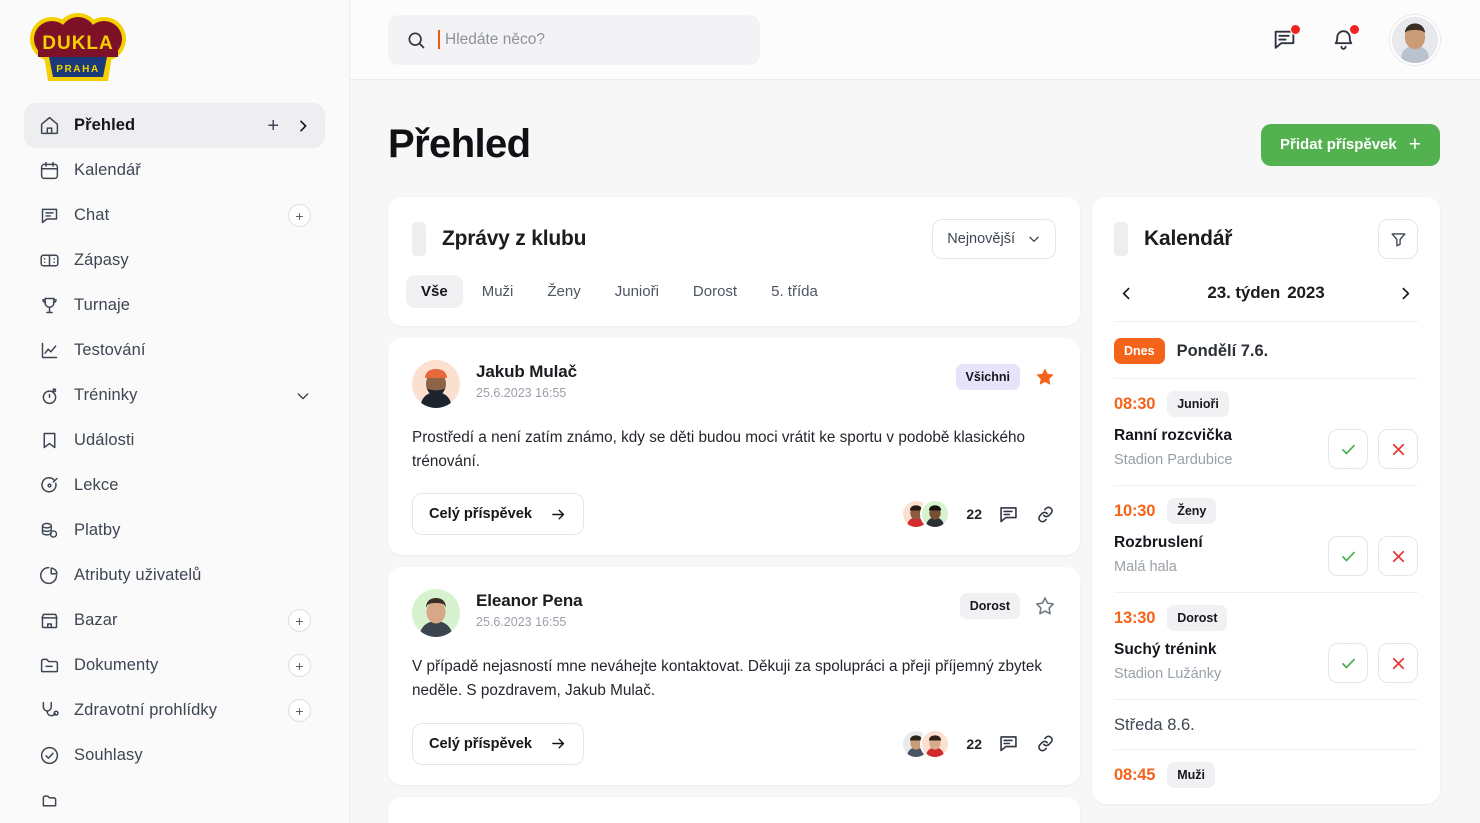  What do you see at coordinates (558, 514) in the screenshot?
I see `arrow-right-icon` at bounding box center [558, 514].